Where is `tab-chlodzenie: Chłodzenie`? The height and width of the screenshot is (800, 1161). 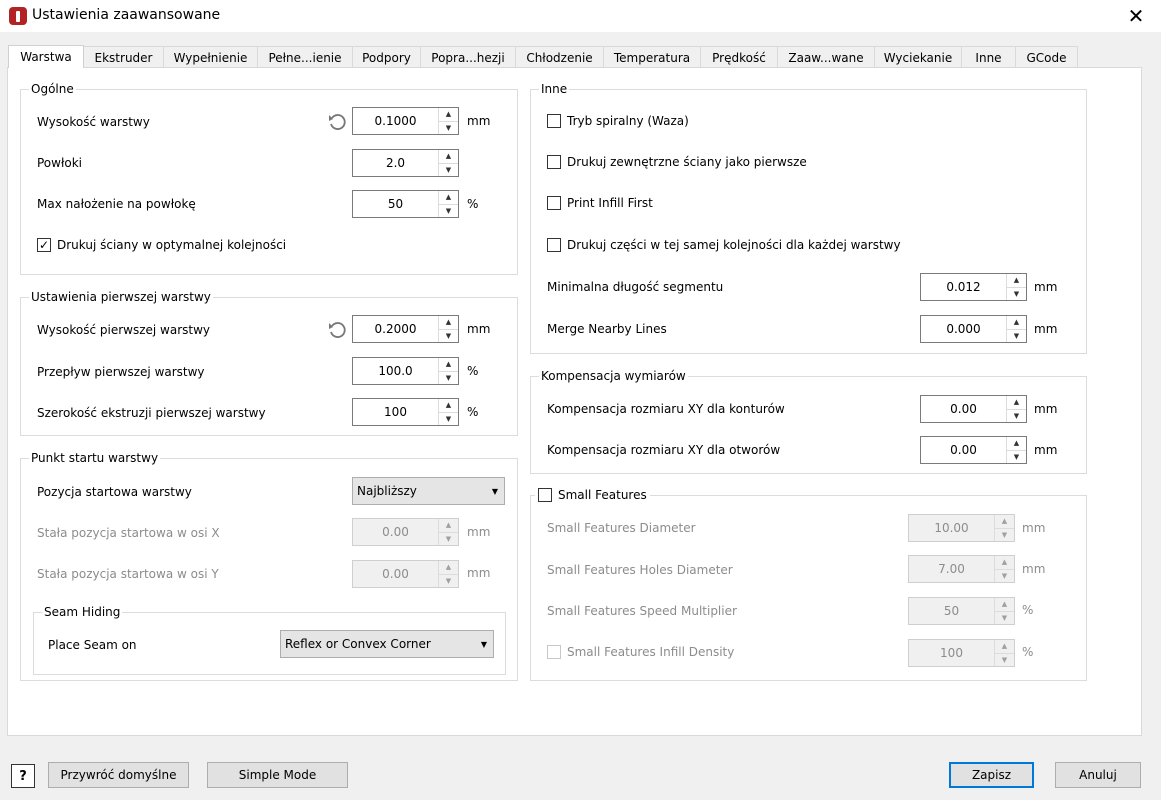 tab-chlodzenie: Chłodzenie is located at coordinates (559, 57).